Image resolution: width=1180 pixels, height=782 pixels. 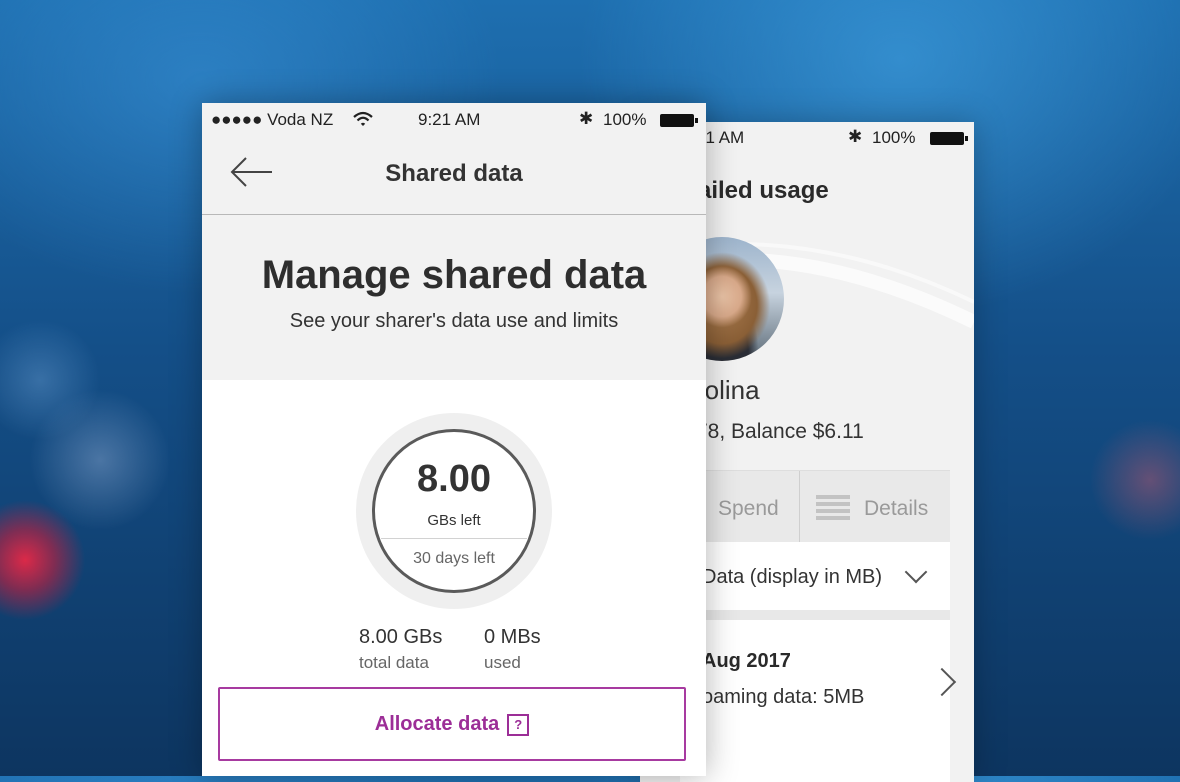 I want to click on tab-spend: Spend, so click(x=748, y=509).